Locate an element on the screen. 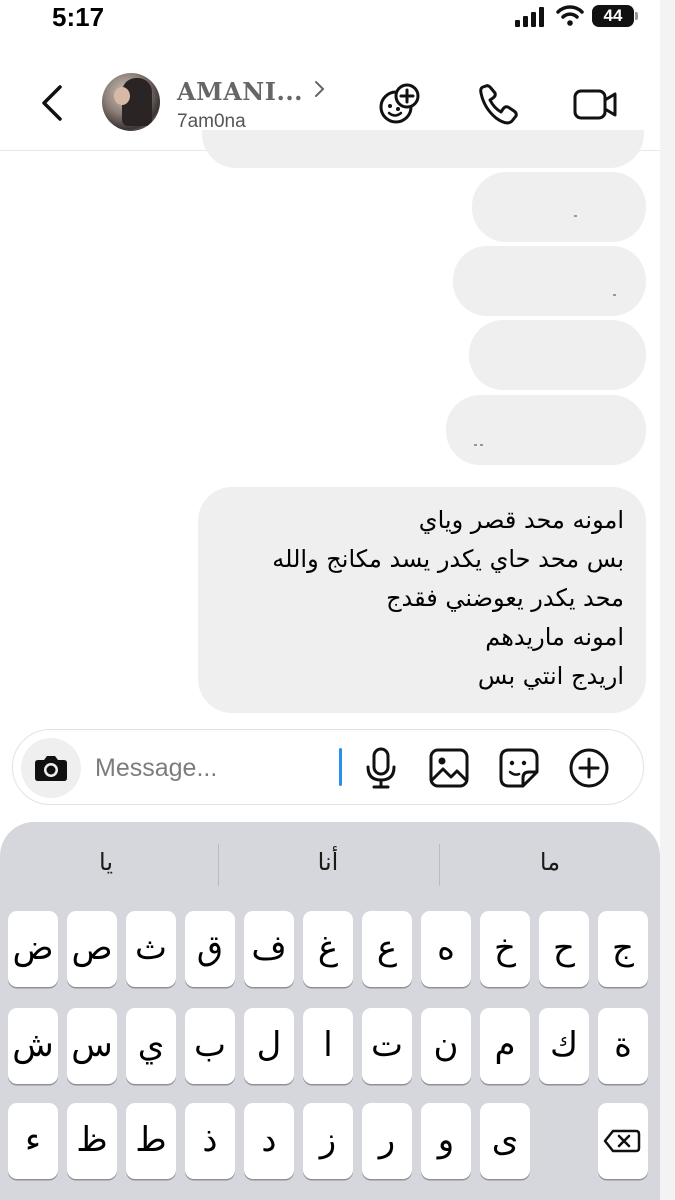 The width and height of the screenshot is (675, 1200). games-icon is located at coordinates (400, 104).